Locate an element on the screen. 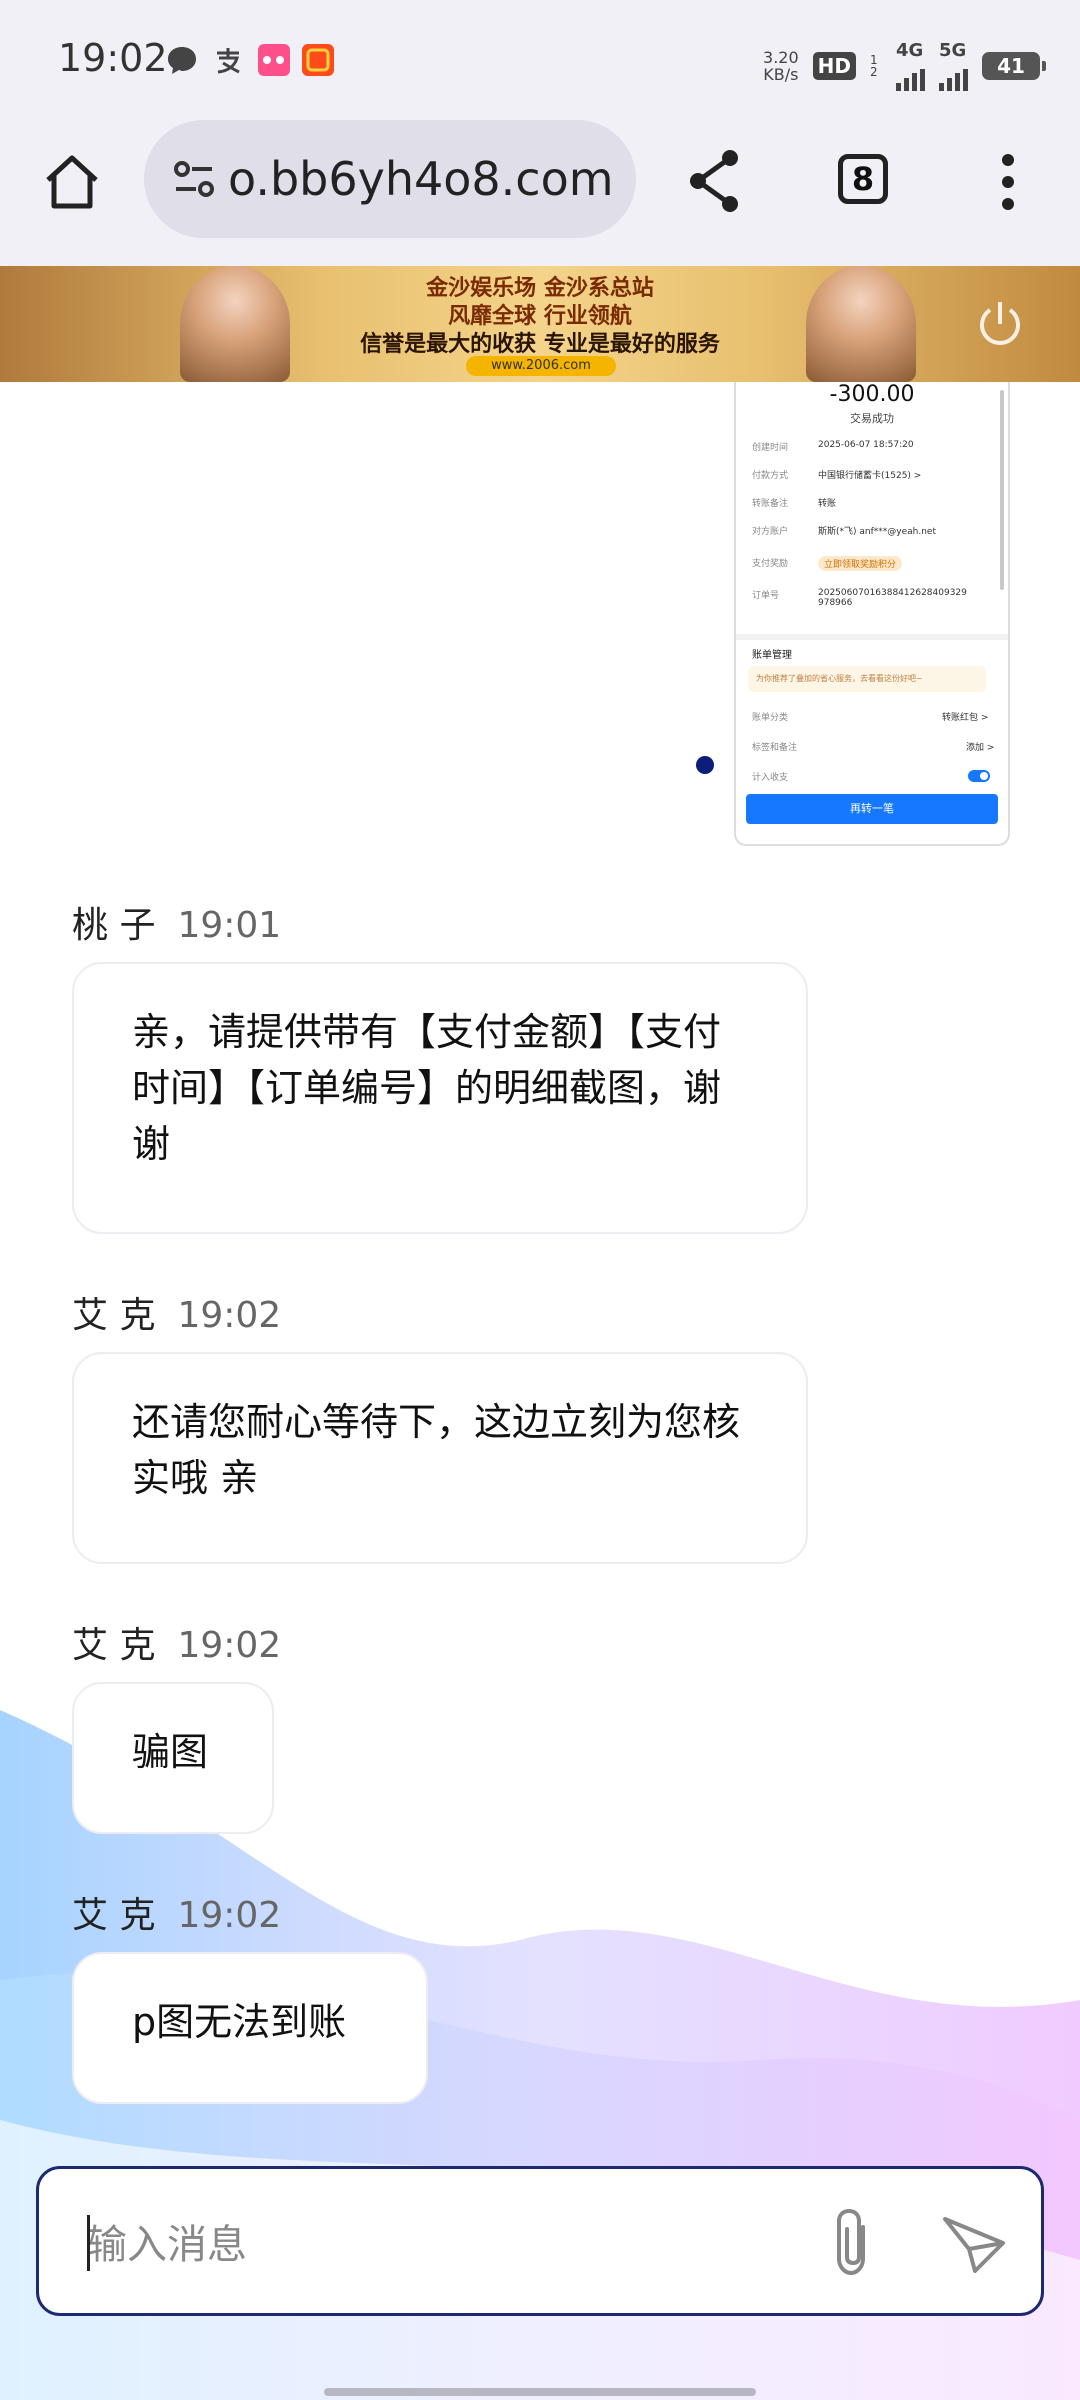 The height and width of the screenshot is (2400, 1080). hd-badge: HD is located at coordinates (834, 65).